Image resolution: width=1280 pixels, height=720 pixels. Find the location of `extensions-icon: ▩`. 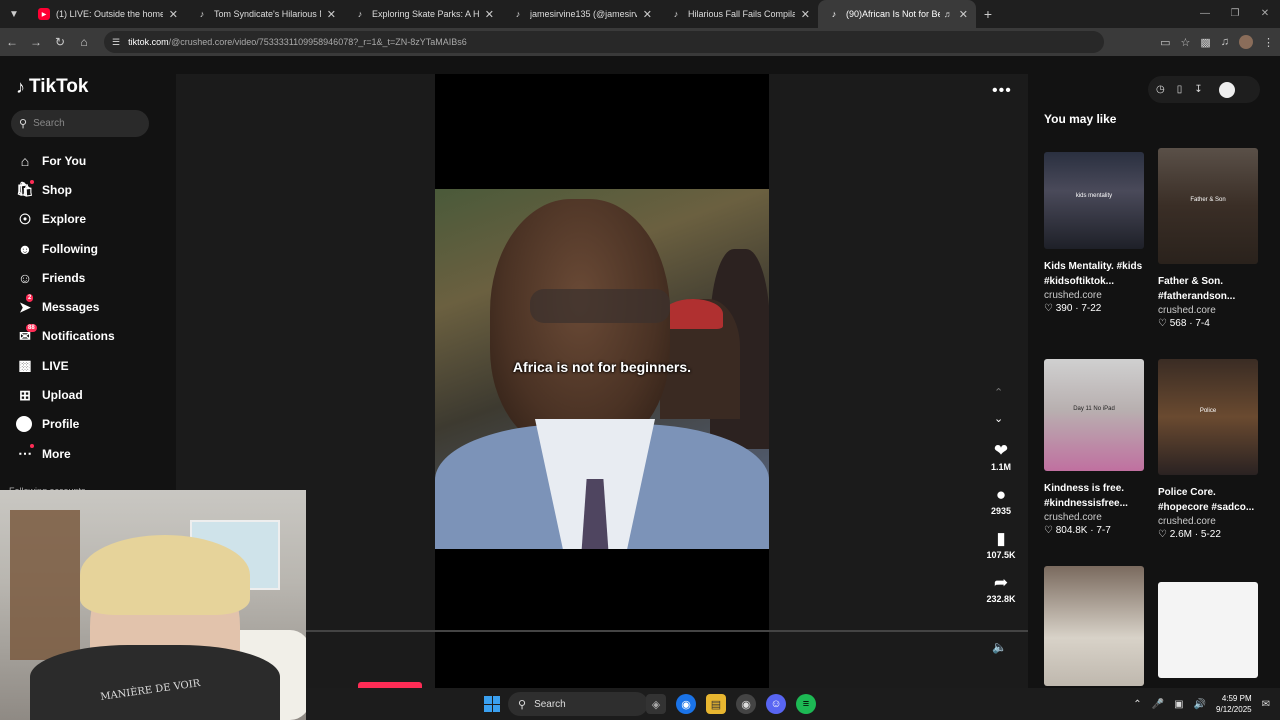

extensions-icon: ▩ is located at coordinates (1205, 42).